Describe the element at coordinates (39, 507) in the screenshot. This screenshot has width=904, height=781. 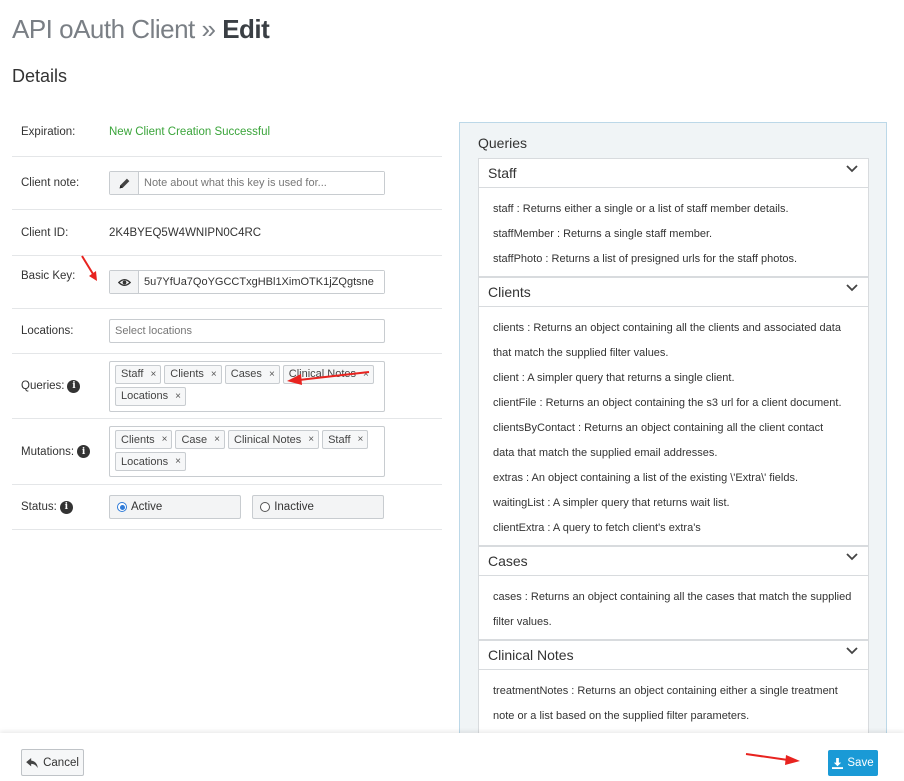
I see `status-label: Status:` at that location.